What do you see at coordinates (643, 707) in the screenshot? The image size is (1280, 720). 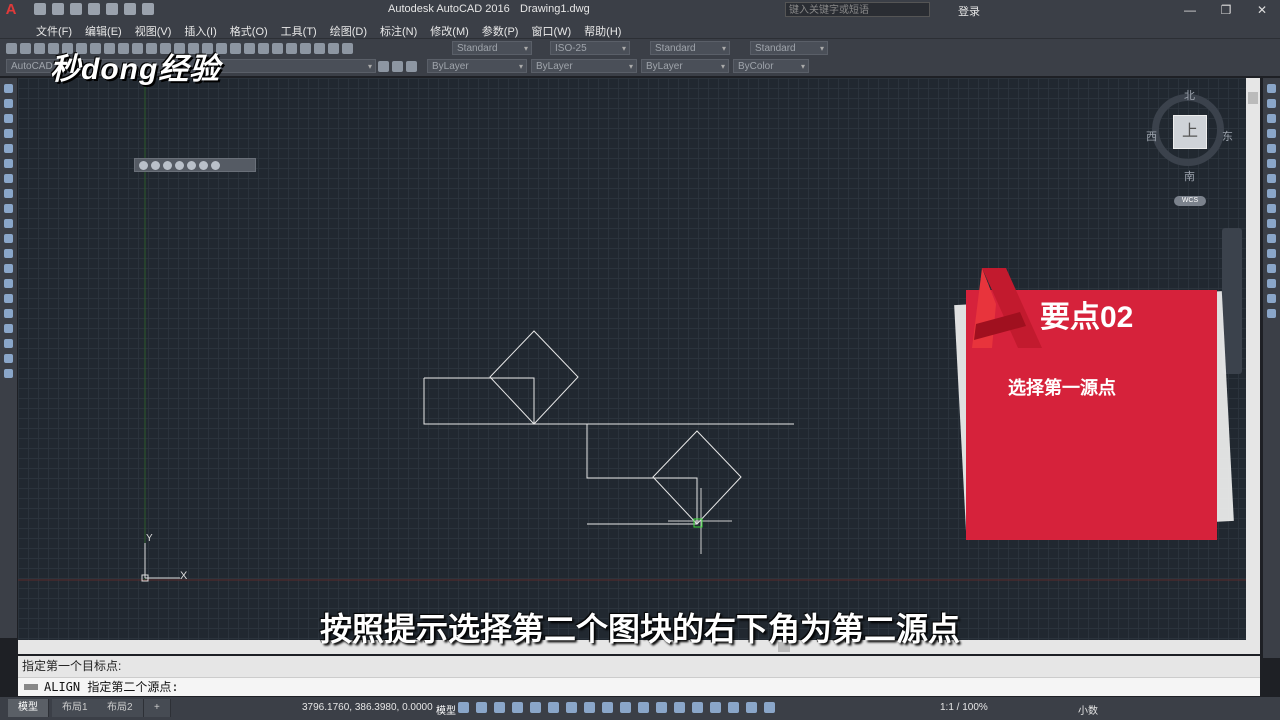 I see `transparency-icon` at bounding box center [643, 707].